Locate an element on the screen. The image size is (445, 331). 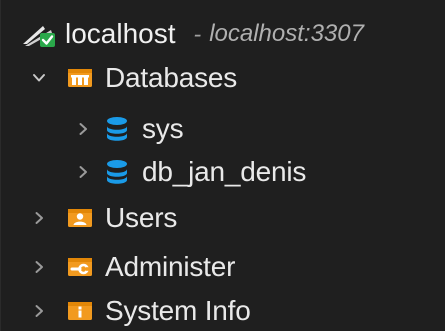
tree-item-label: System Info is located at coordinates (178, 310).